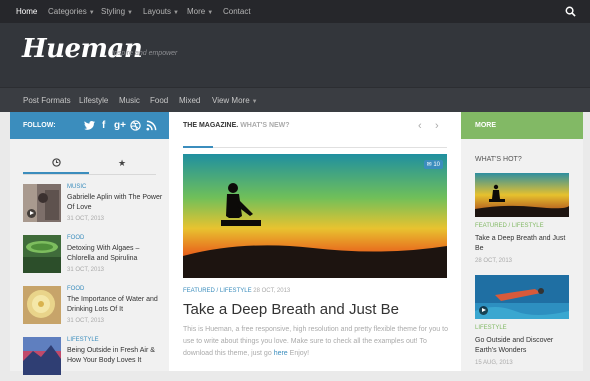 The image size is (590, 381). What do you see at coordinates (525, 244) in the screenshot?
I see `hot-post-title: Take a Deep Breath and Just Be` at bounding box center [525, 244].